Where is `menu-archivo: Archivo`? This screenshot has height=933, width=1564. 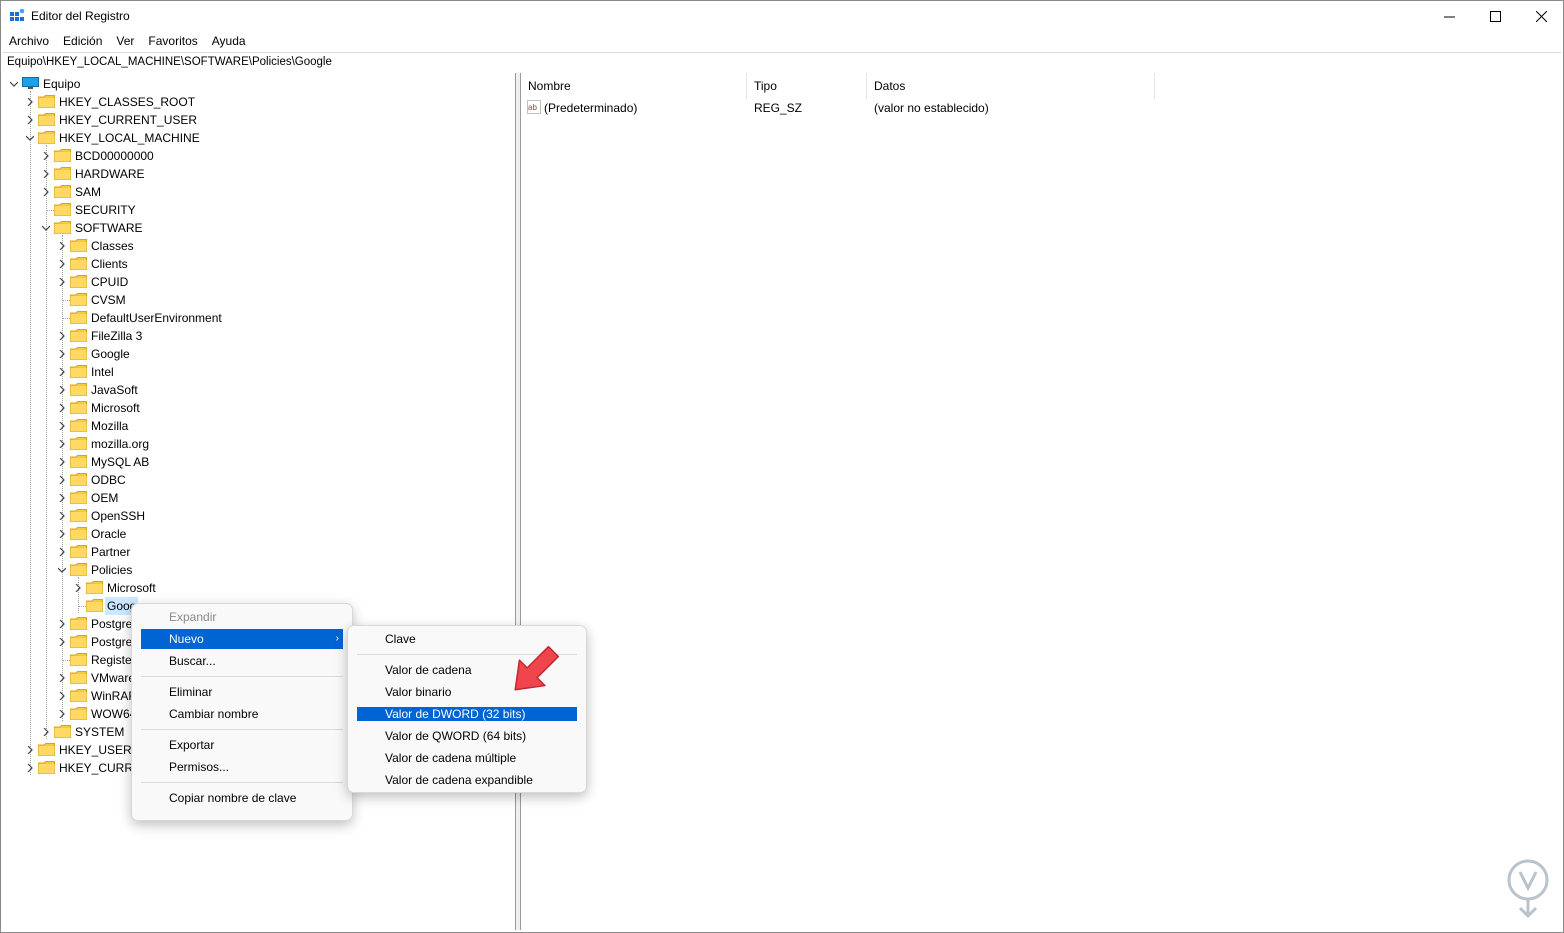 menu-archivo: Archivo is located at coordinates (25, 42).